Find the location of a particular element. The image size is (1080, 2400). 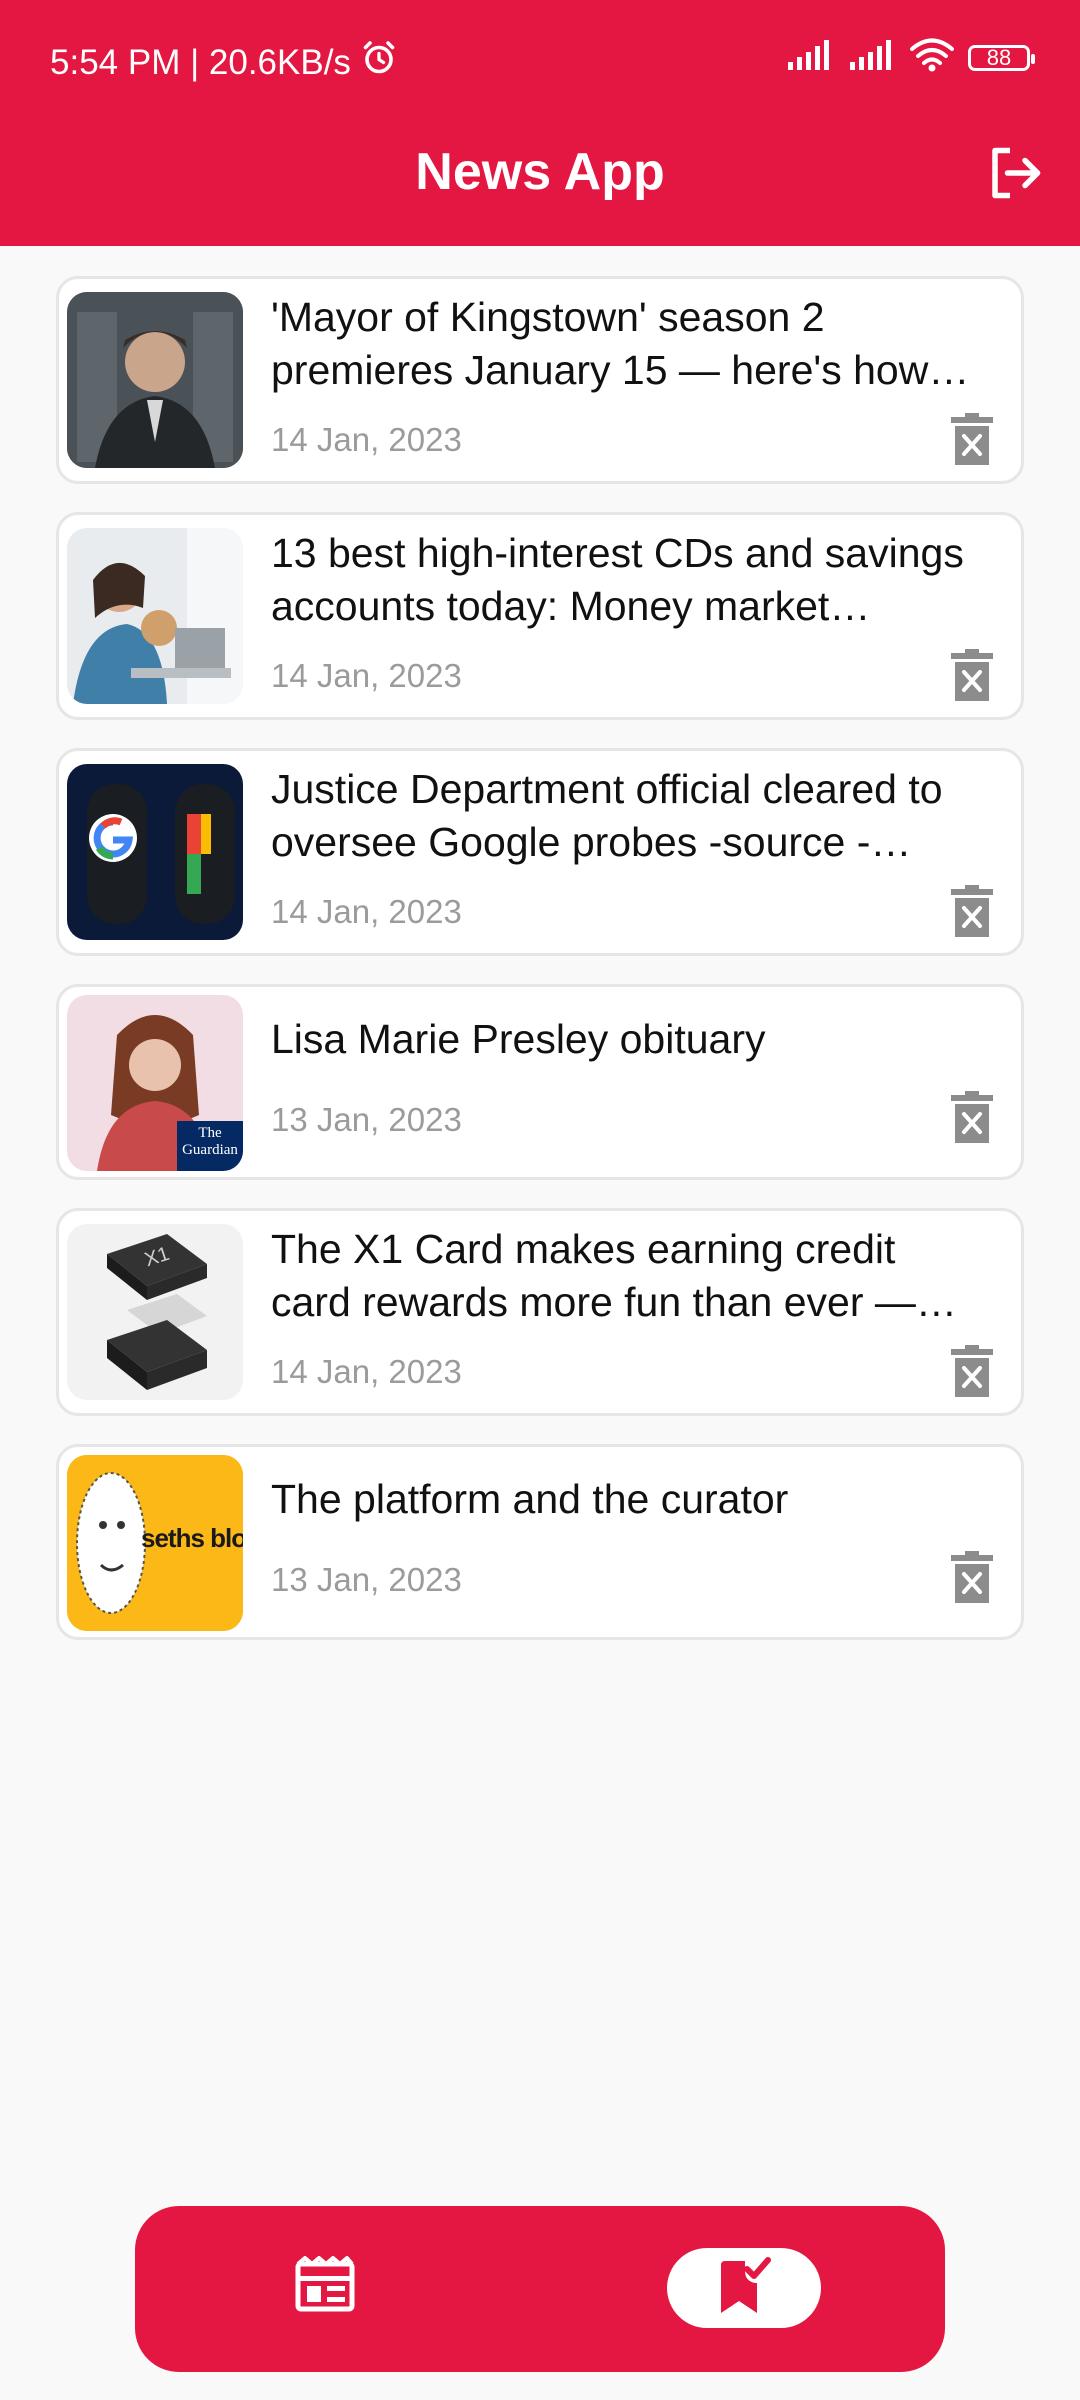

status-time: 5:54 PM | 20.6KB/s is located at coordinates (200, 62).